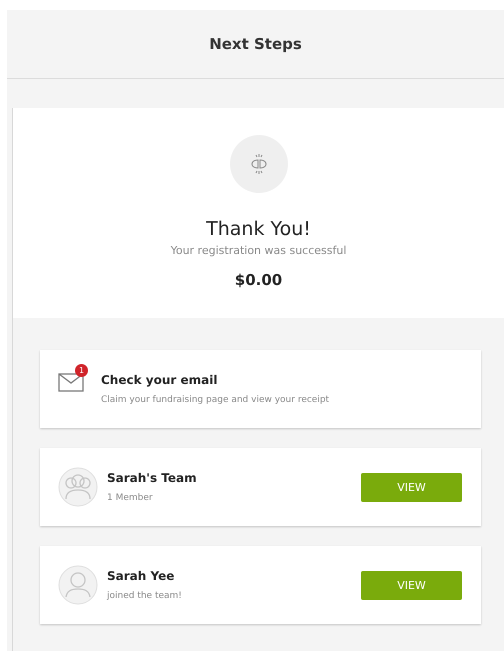 This screenshot has height=651, width=504. What do you see at coordinates (78, 487) in the screenshot?
I see `group-avatar-icon` at bounding box center [78, 487].